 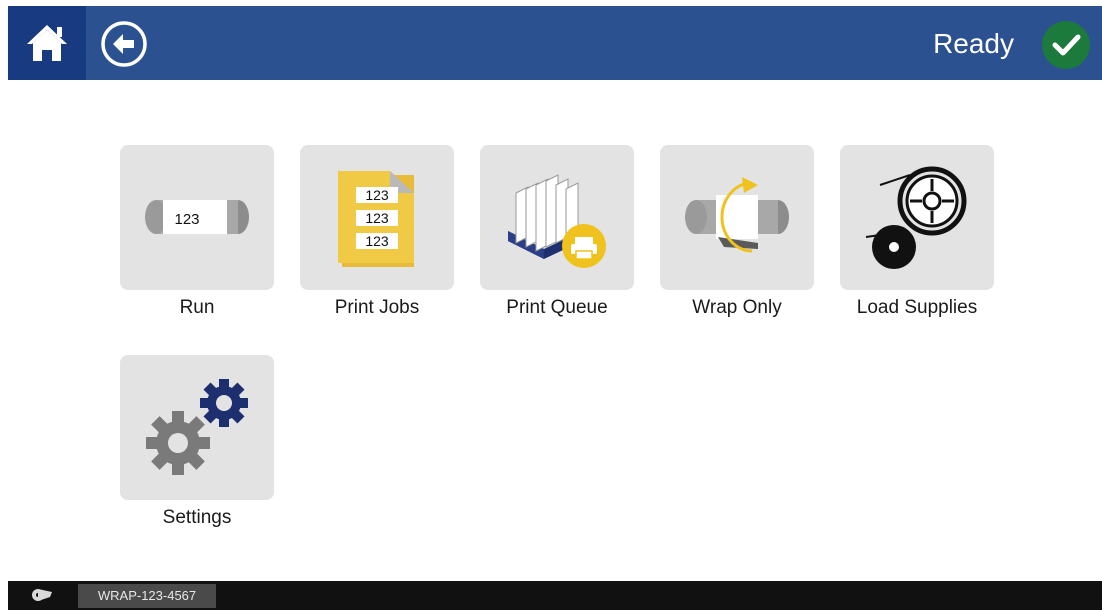 I want to click on tape-roll-icon, so click(x=42, y=595).